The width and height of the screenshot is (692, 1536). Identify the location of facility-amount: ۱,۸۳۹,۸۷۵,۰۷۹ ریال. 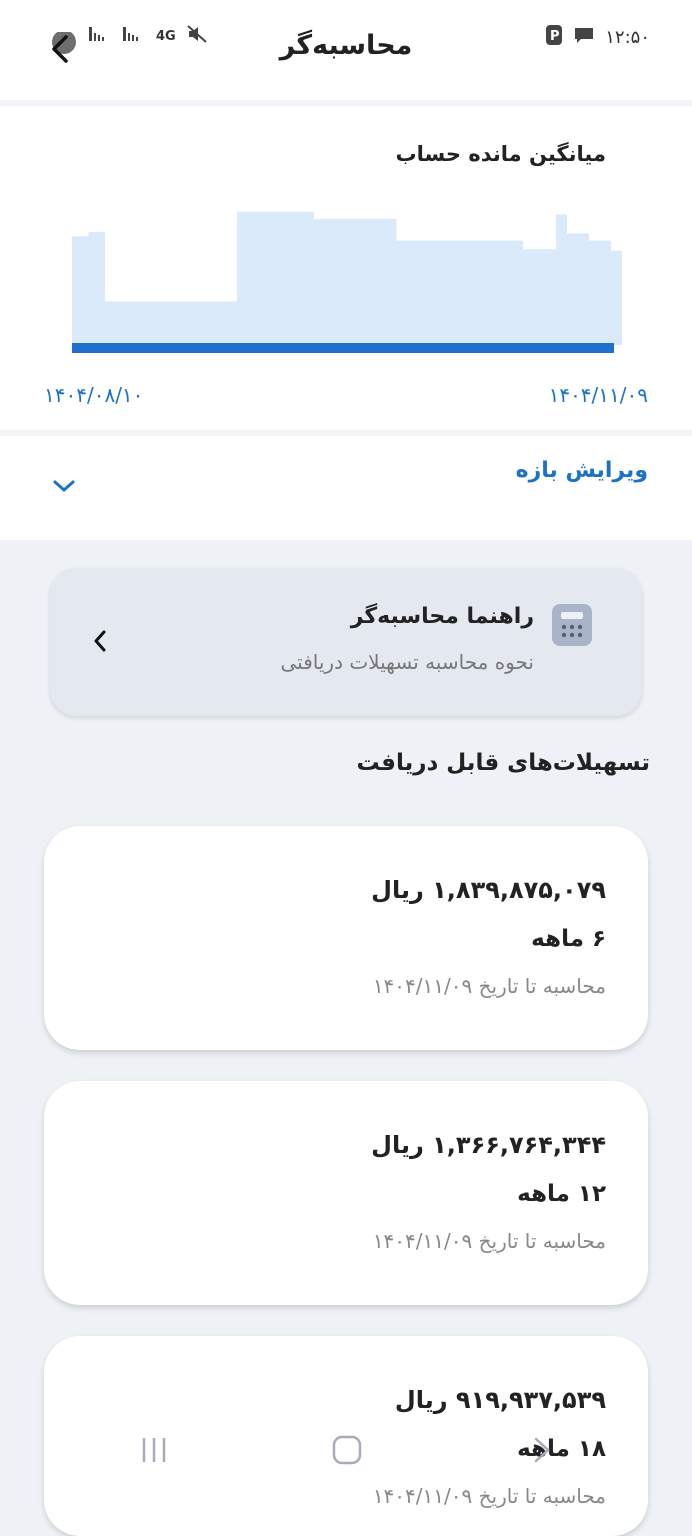
(488, 890).